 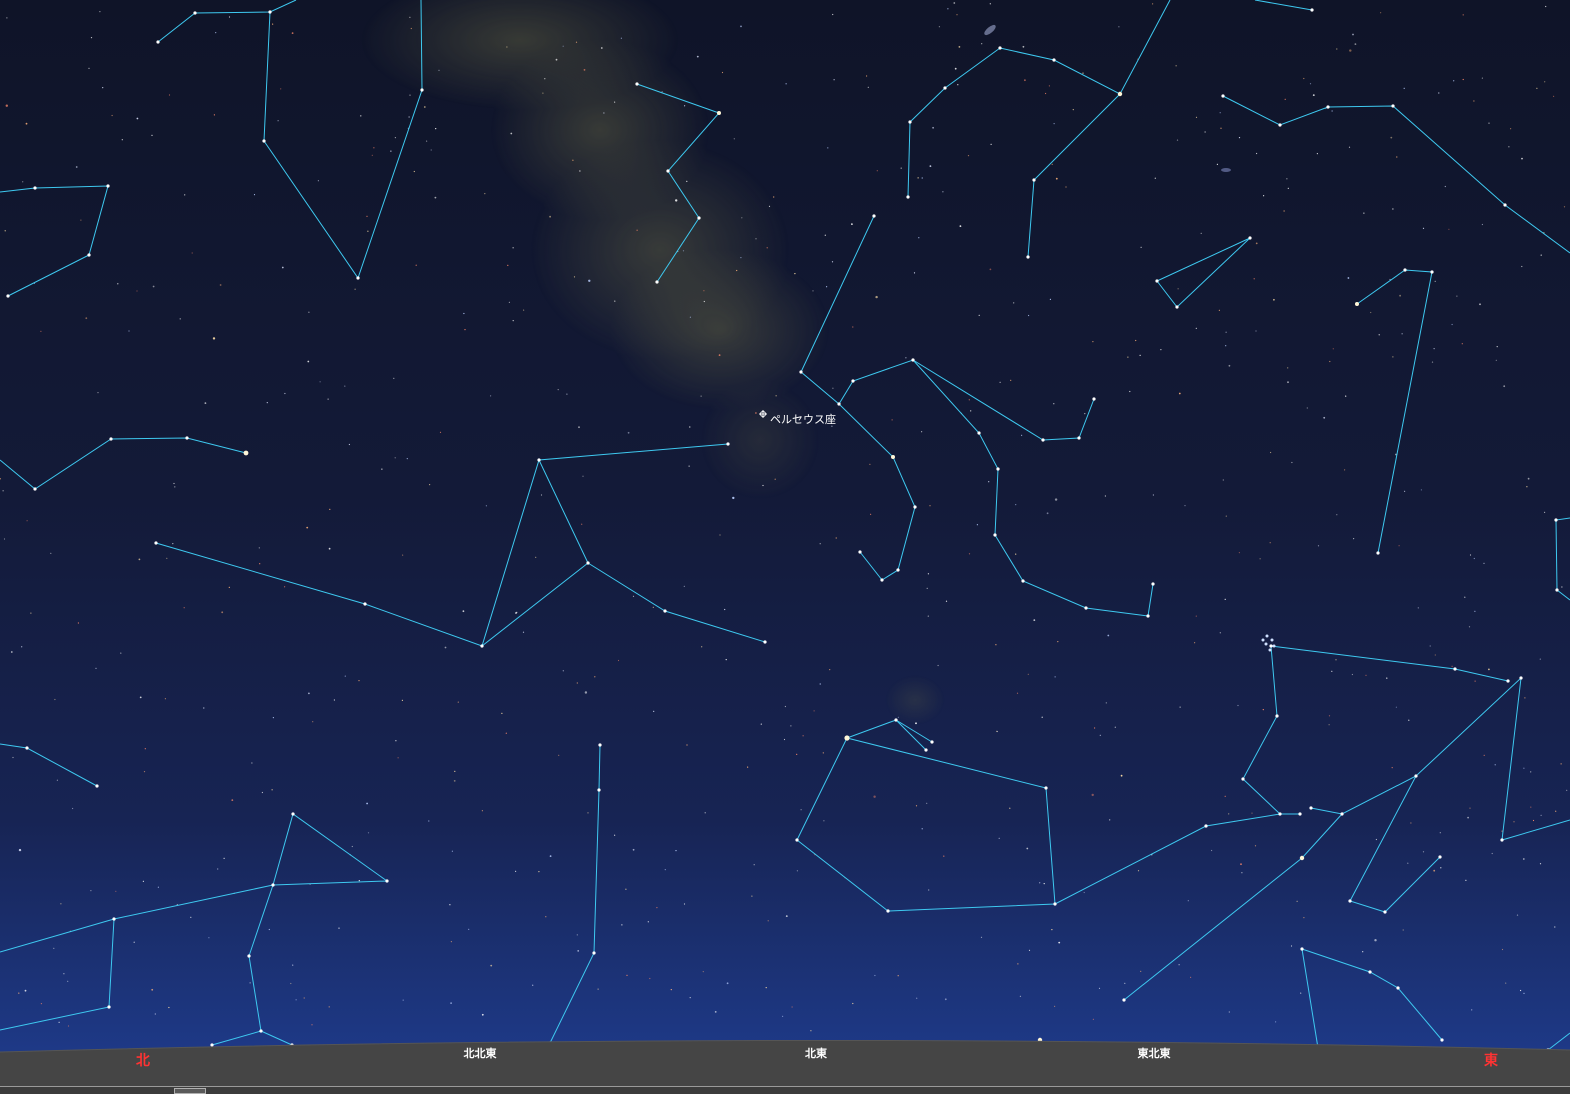 I want to click on direction-northeast: 北東, so click(x=816, y=1053).